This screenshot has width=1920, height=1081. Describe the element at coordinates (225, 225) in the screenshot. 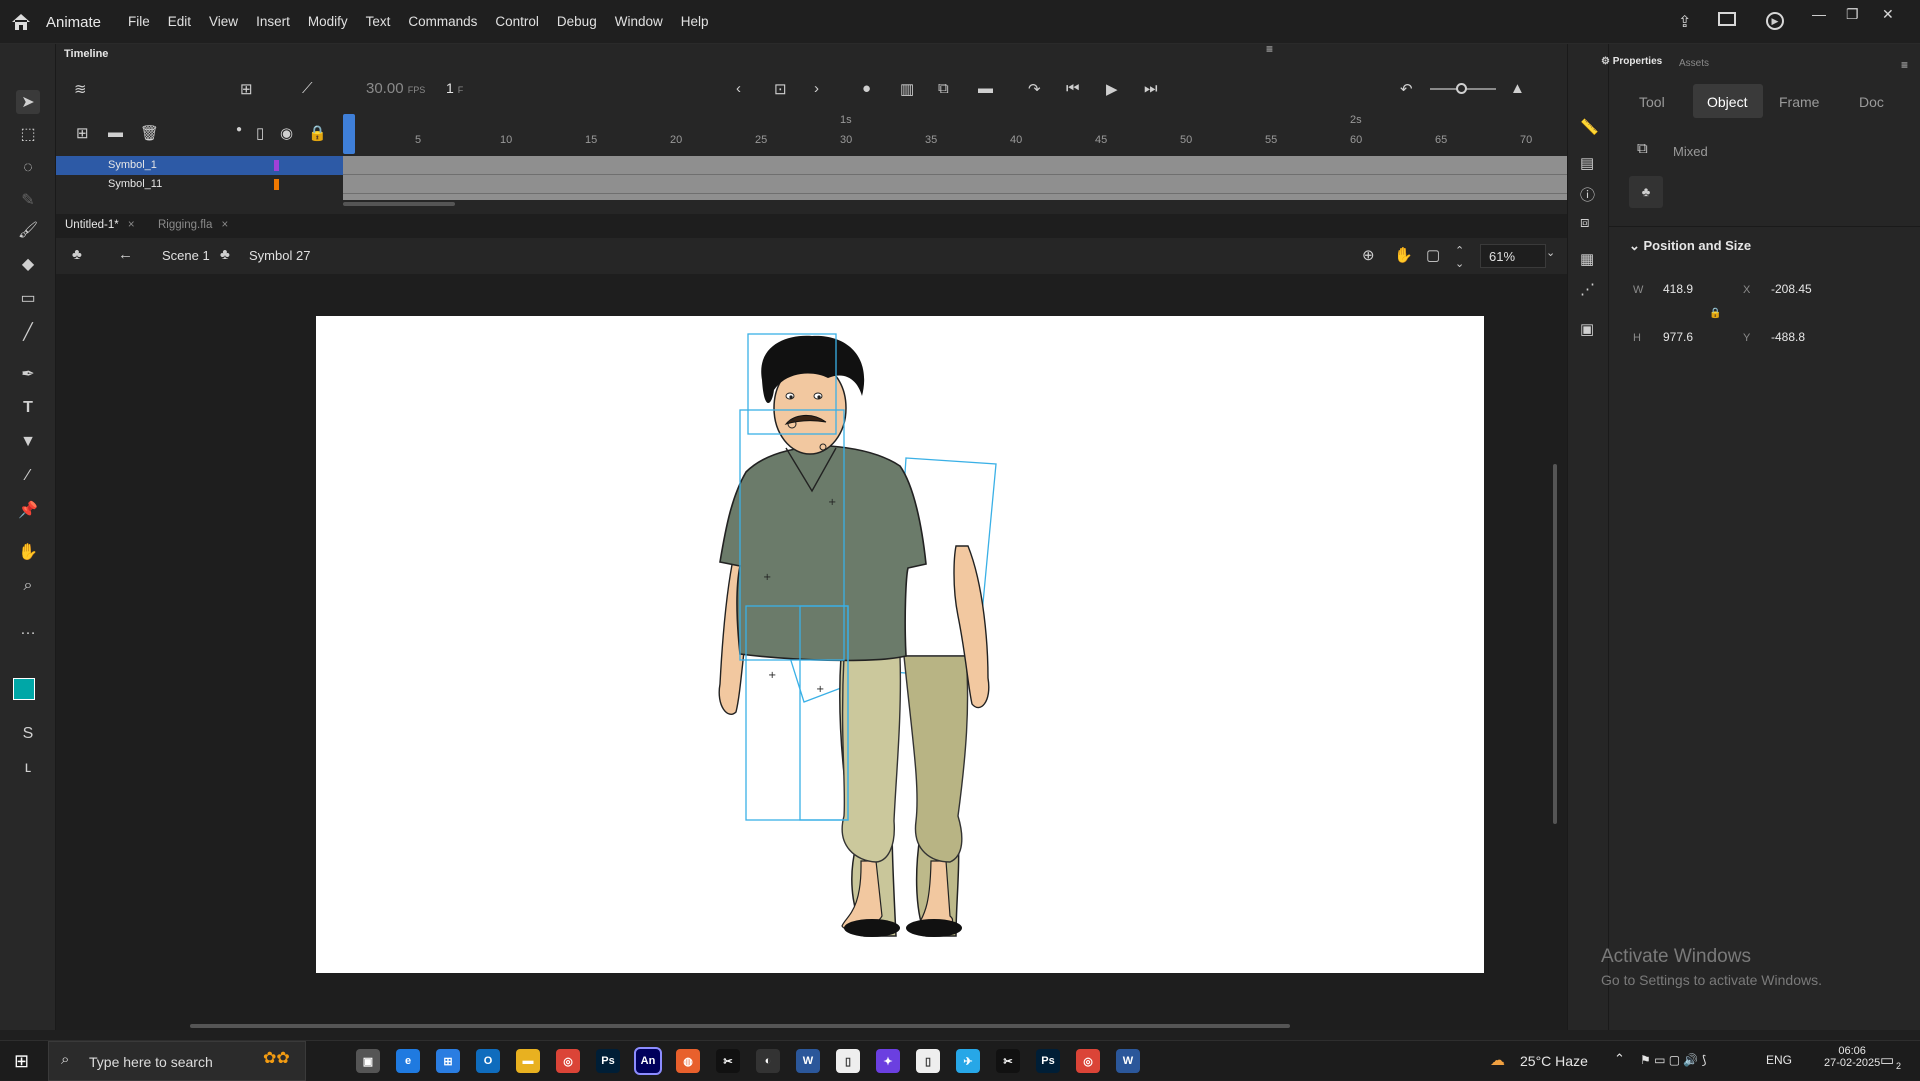

I see `close-tab-icon: ×` at that location.